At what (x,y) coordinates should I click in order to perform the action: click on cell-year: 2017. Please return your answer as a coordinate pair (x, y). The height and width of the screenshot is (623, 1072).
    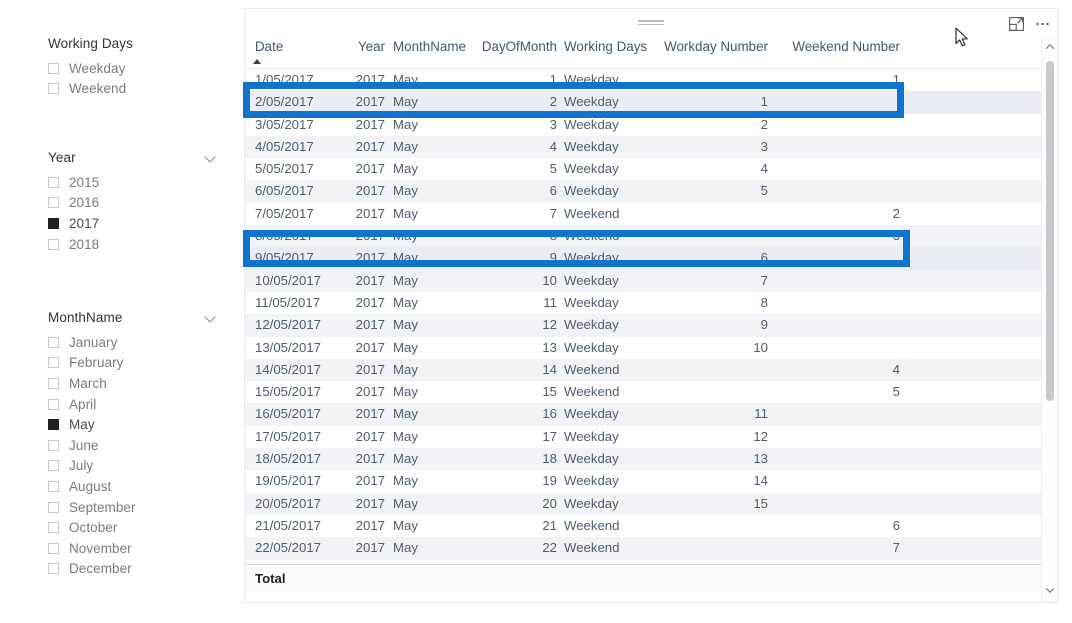
    Looking at the image, I should click on (370, 392).